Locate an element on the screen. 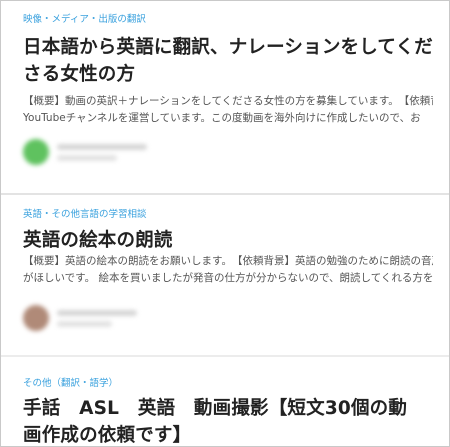 This screenshot has width=450, height=447. job-title: 手話 ASL 英語 動画撮影【短文30個の動画作成の依頼です】 is located at coordinates (223, 420).